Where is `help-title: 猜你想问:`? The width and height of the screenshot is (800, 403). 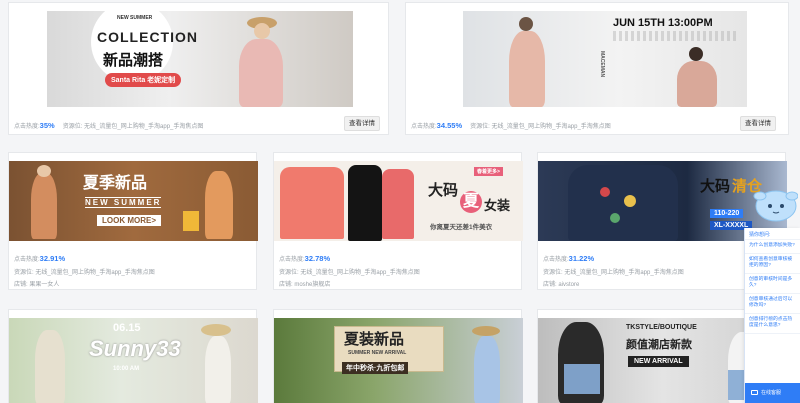
help-title: 猜你想问: is located at coordinates (772, 234).